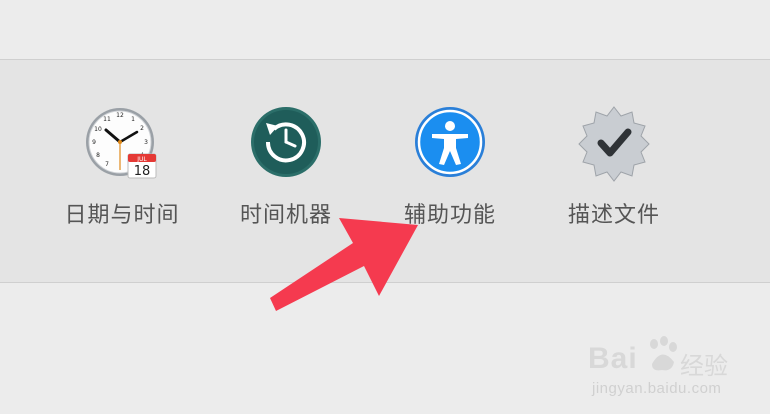 The height and width of the screenshot is (414, 770). Describe the element at coordinates (704, 366) in the screenshot. I see `watermark-brand-cn: 经验` at that location.